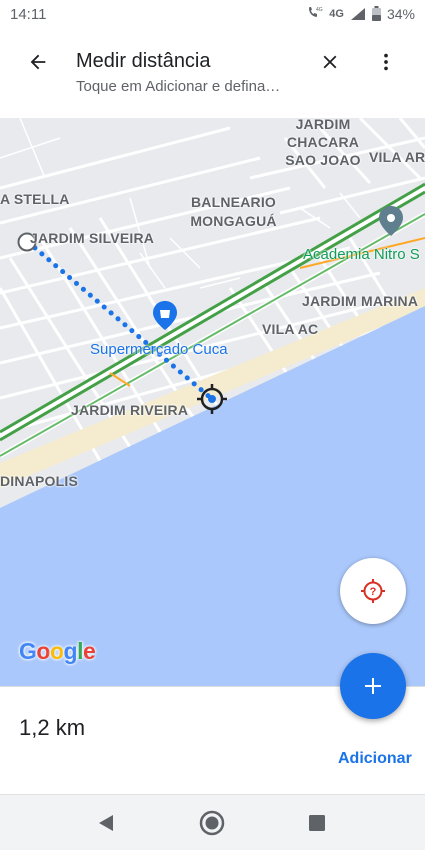 The image size is (425, 850). I want to click on svg-text: 4G, so click(319, 10).